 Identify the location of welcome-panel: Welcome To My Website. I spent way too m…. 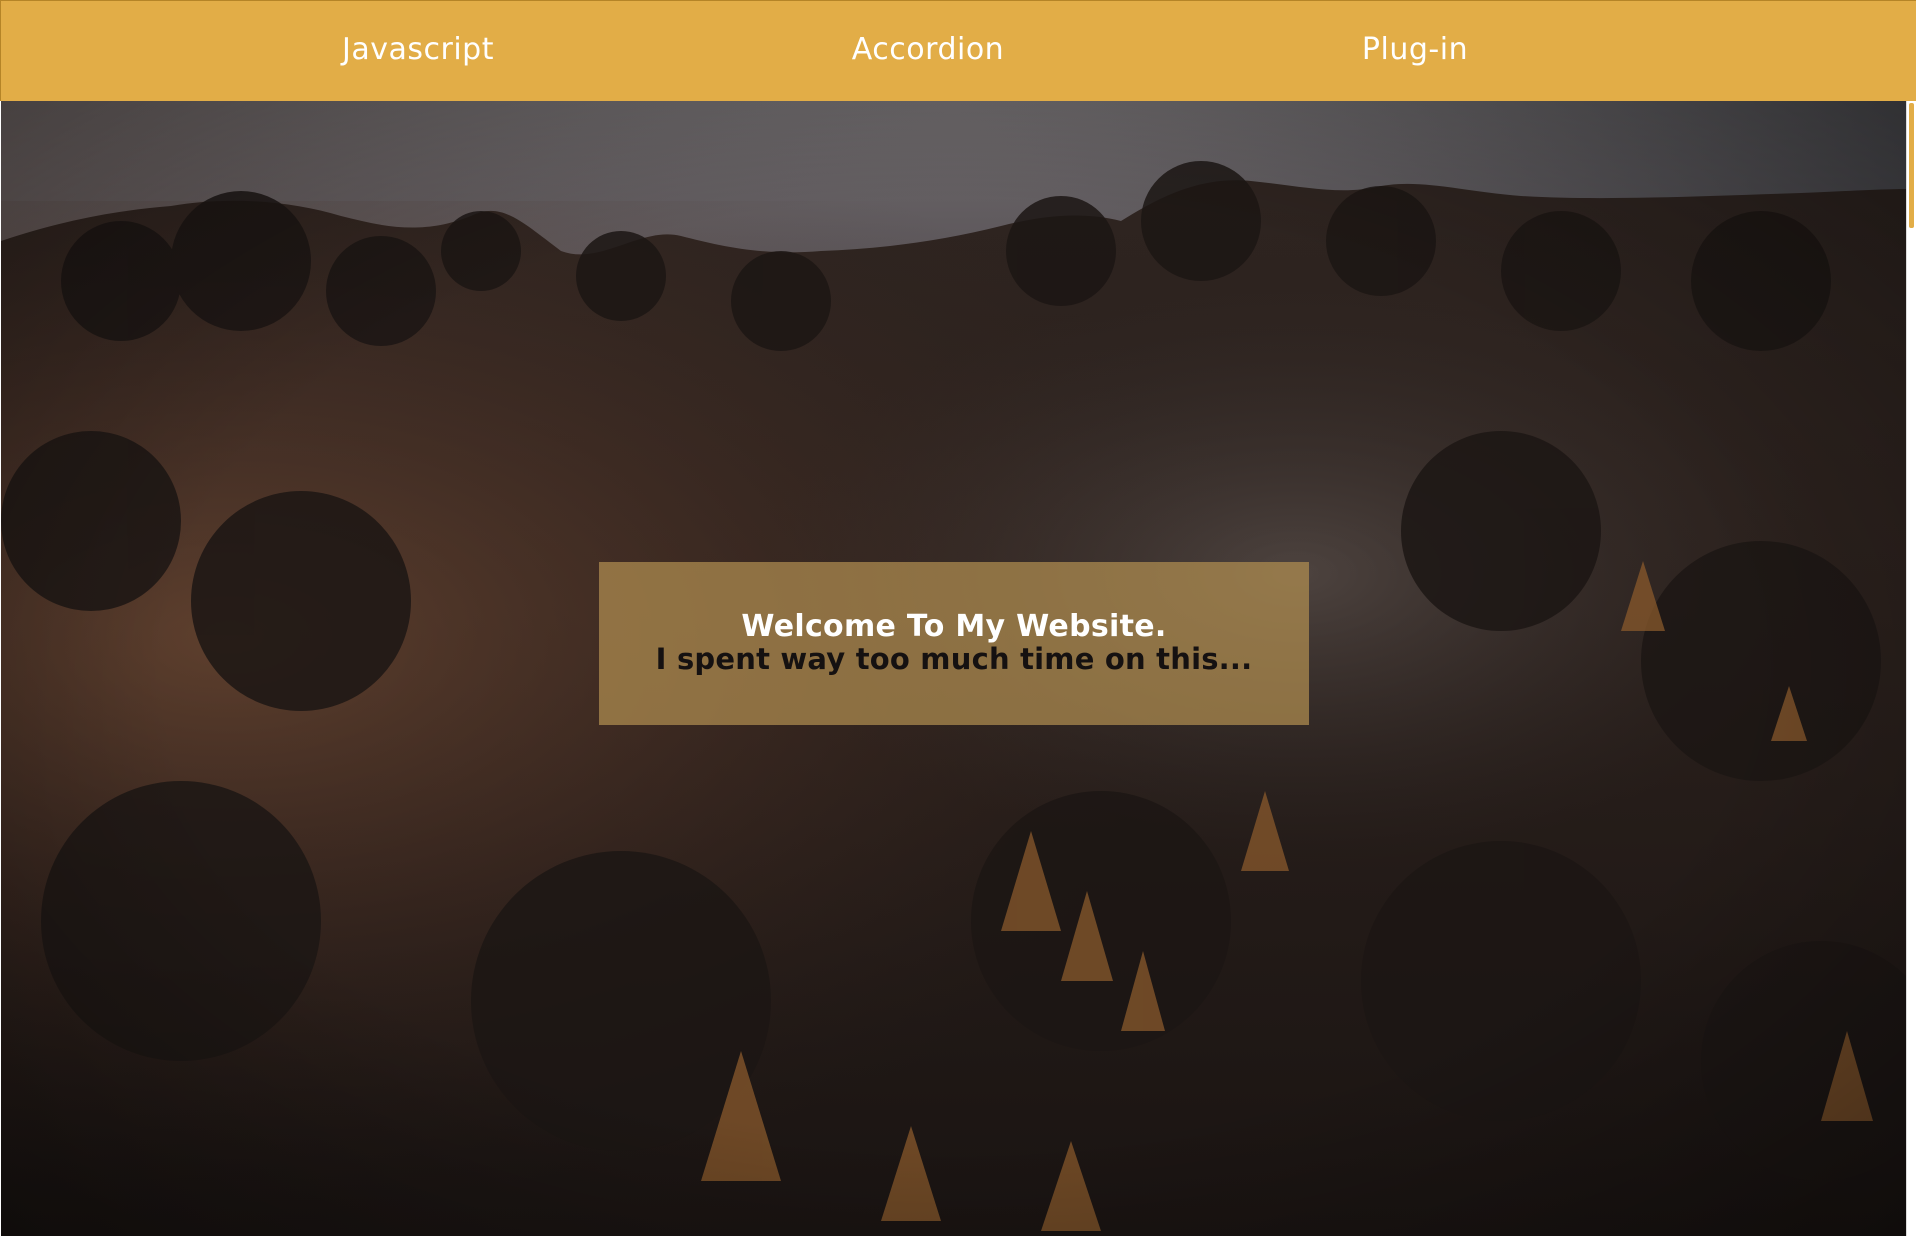
(954, 643).